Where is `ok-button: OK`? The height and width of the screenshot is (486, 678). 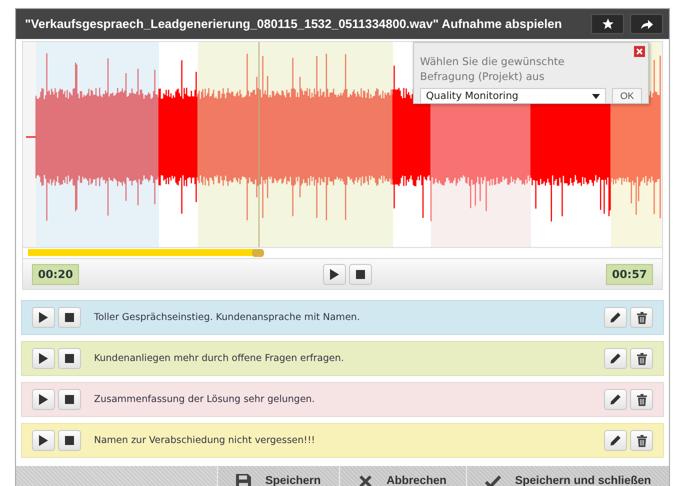
ok-button: OK is located at coordinates (627, 96).